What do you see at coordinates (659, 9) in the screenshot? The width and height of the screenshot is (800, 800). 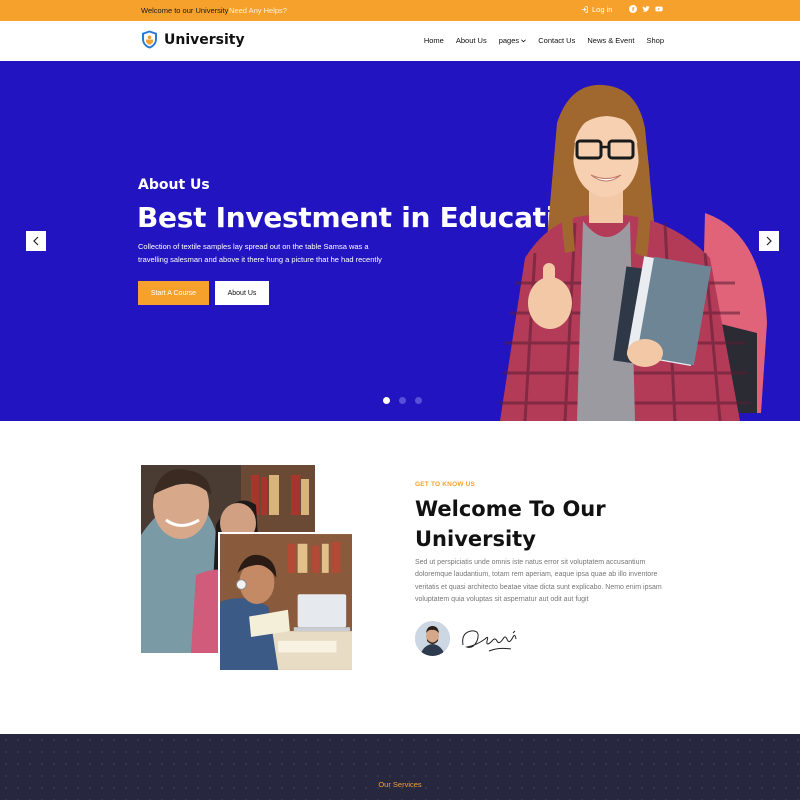 I see `youtube-icon` at bounding box center [659, 9].